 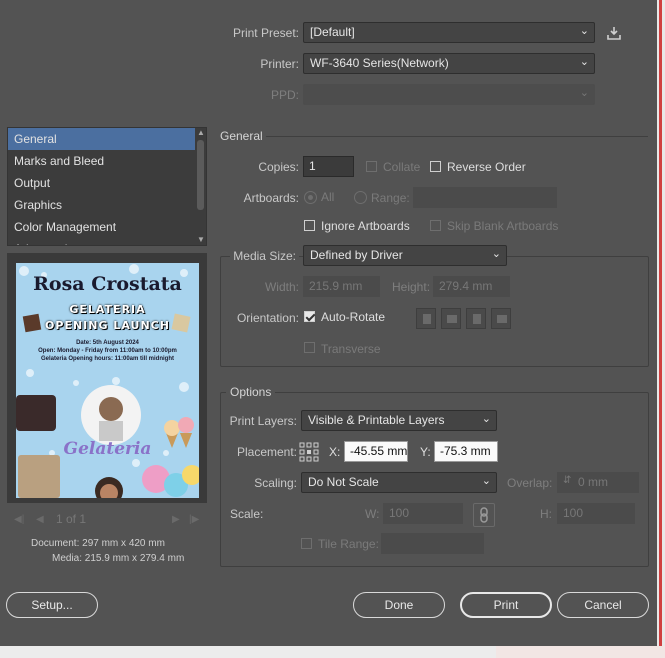 What do you see at coordinates (263, 421) in the screenshot?
I see `print-layers-label: Print Layers:` at bounding box center [263, 421].